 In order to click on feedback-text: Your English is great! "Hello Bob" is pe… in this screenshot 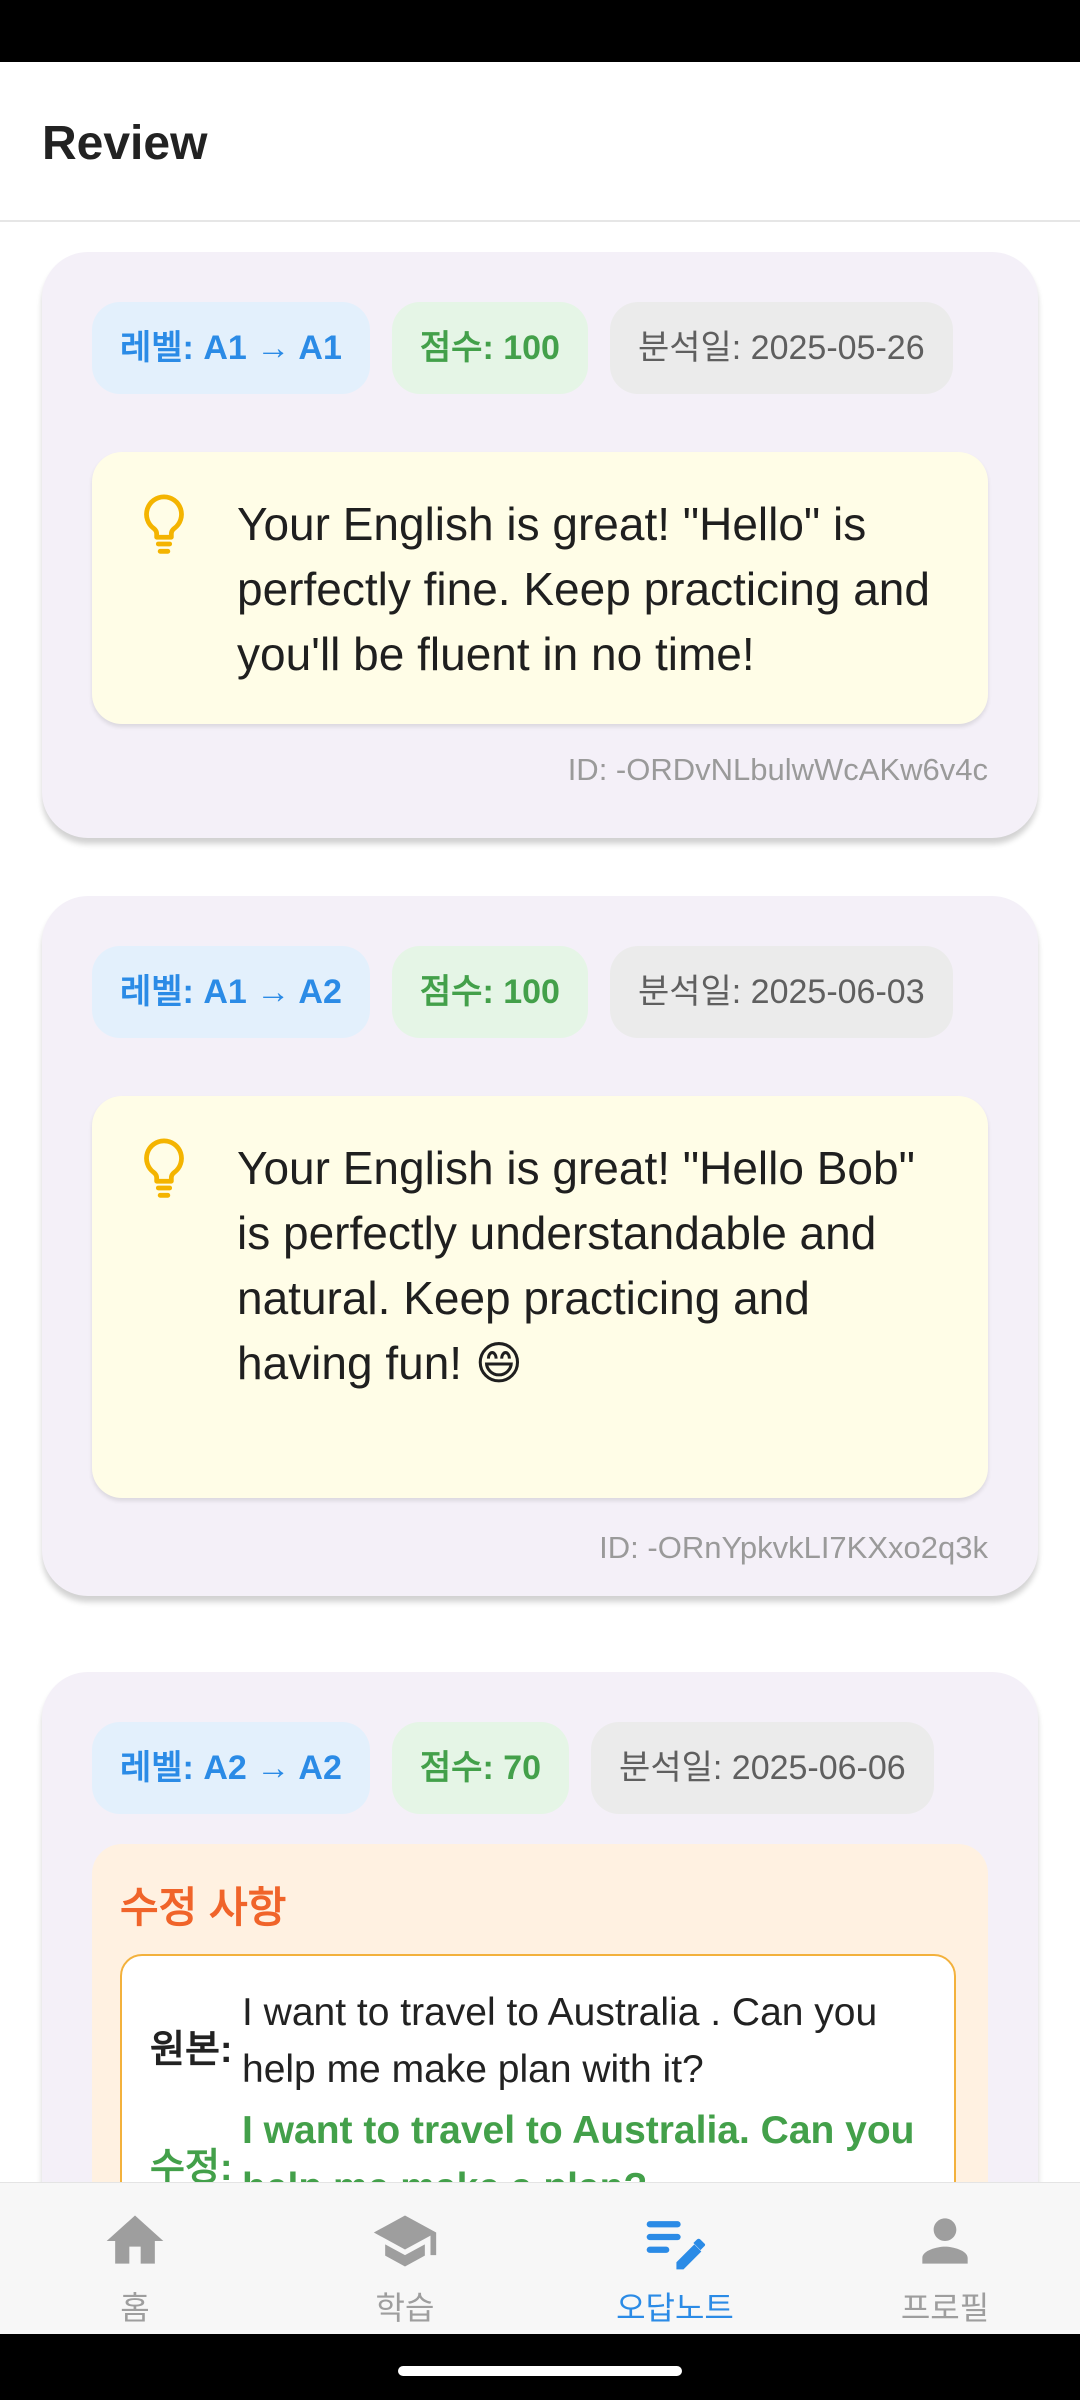, I will do `click(576, 1265)`.